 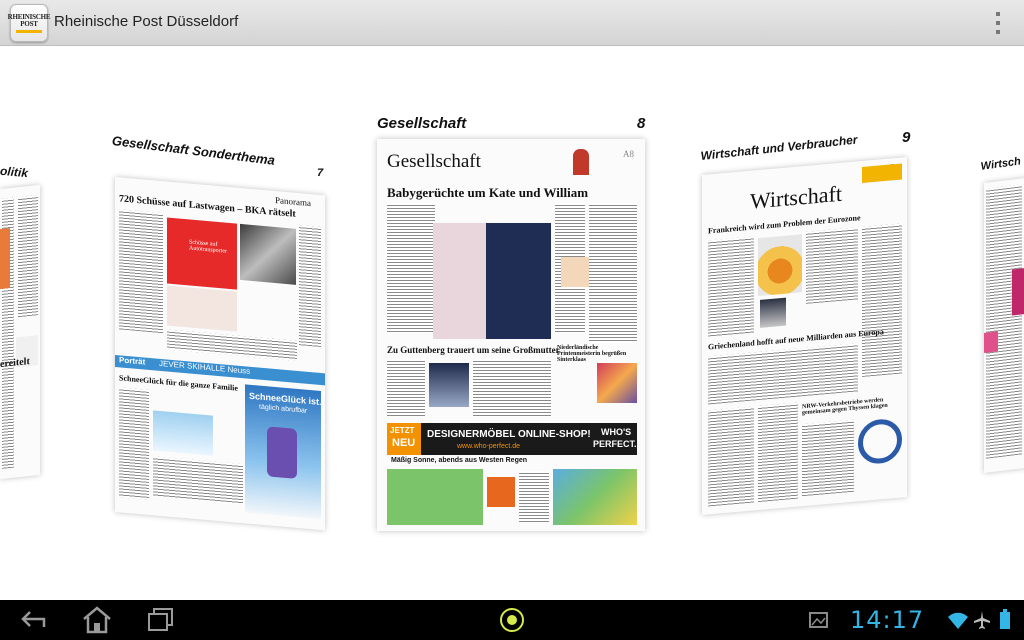 I want to click on europe-map, so click(x=780, y=265).